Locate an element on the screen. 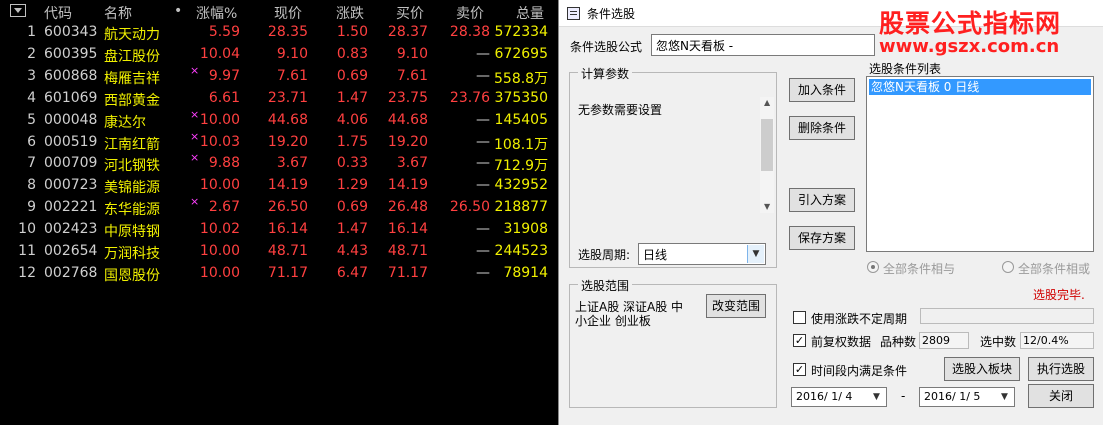  fq-label: 前复权数据 is located at coordinates (841, 342).